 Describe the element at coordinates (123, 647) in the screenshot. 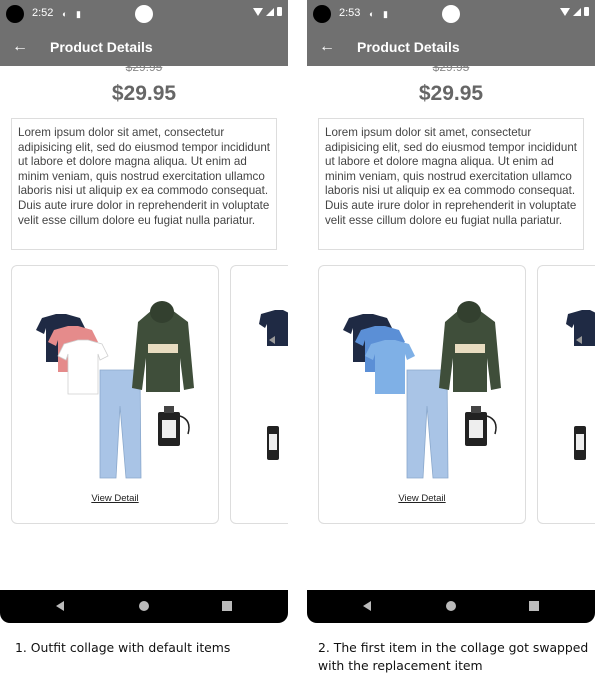

I see `caption-1: 1. Outfit collage with default items` at that location.